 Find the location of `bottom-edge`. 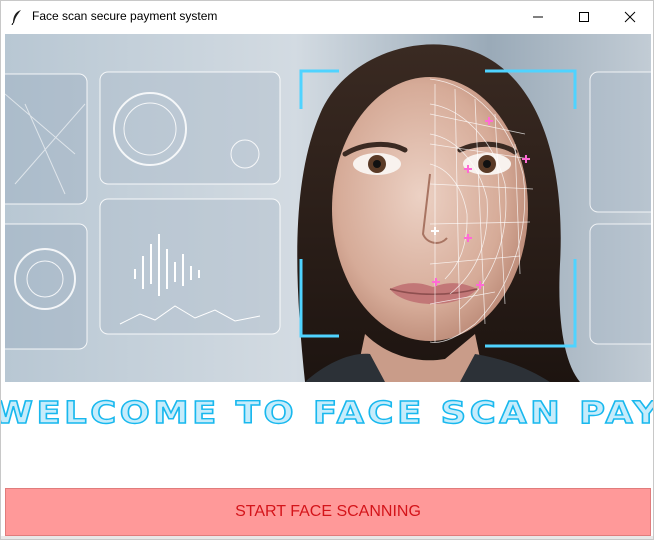

bottom-edge is located at coordinates (327, 537).